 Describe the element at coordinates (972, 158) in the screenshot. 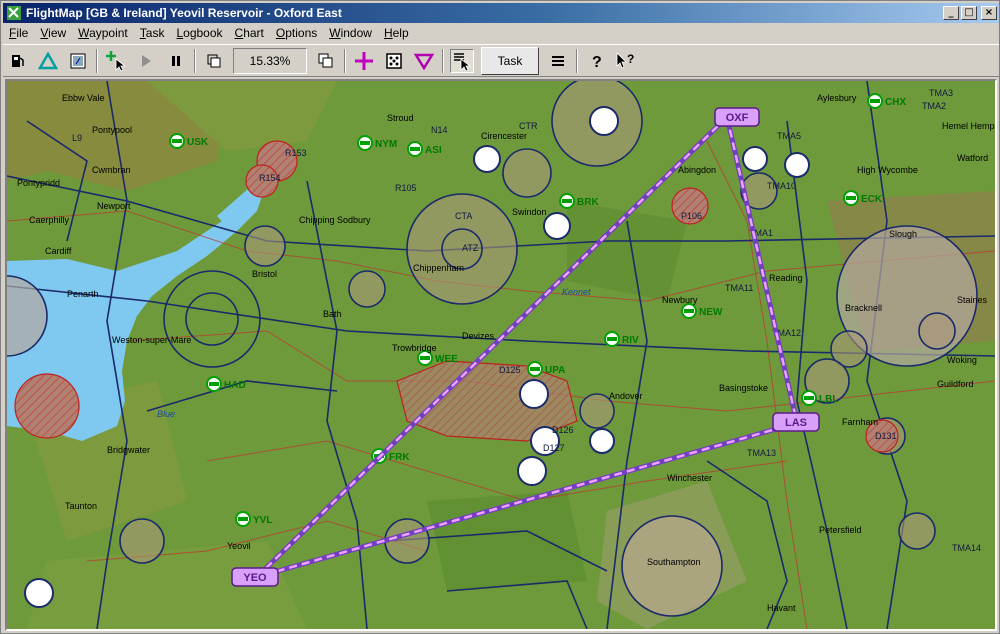

I see `svg-text: Watford` at that location.